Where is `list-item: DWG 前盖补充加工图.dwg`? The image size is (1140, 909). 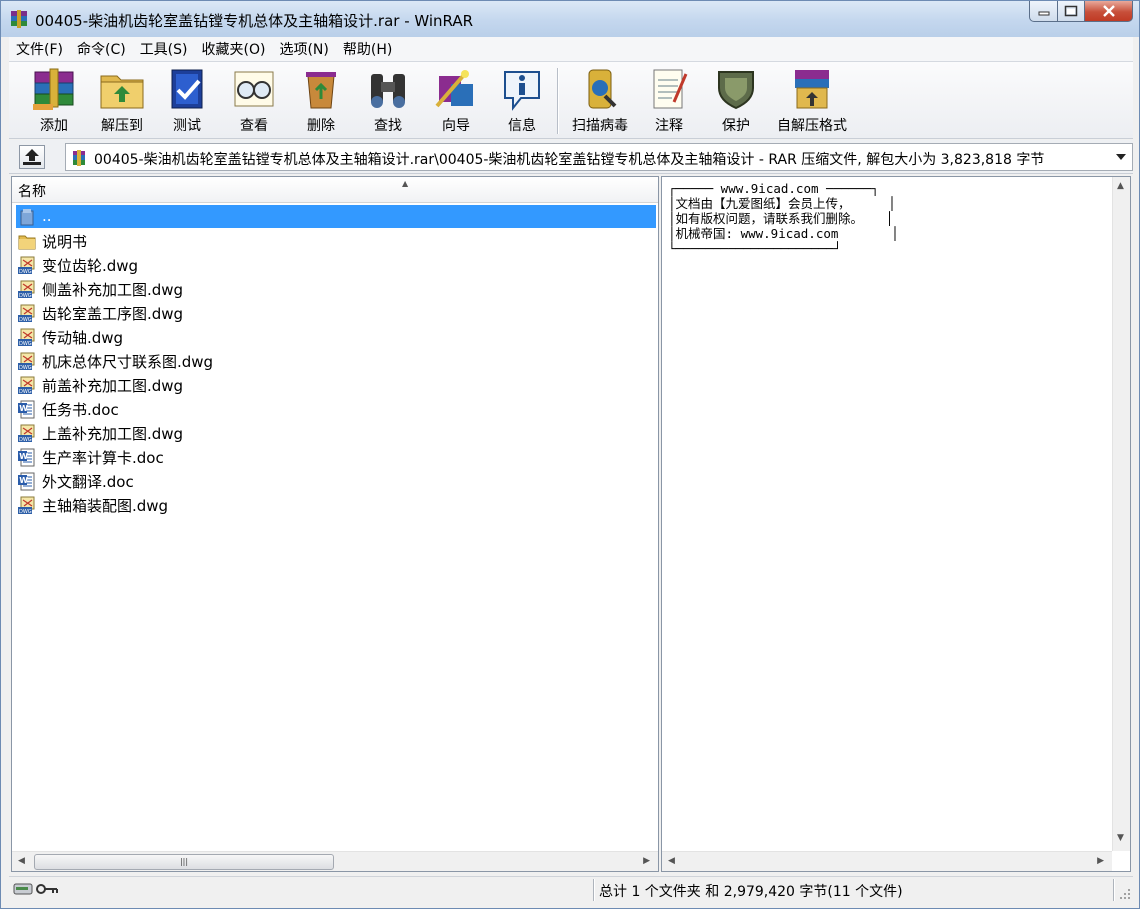
list-item: DWG 前盖补充加工图.dwg is located at coordinates (336, 385).